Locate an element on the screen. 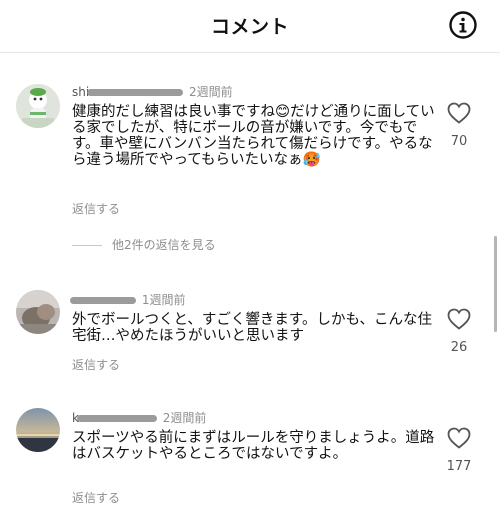 The image size is (500, 528). like-button: 26 is located at coordinates (459, 331).